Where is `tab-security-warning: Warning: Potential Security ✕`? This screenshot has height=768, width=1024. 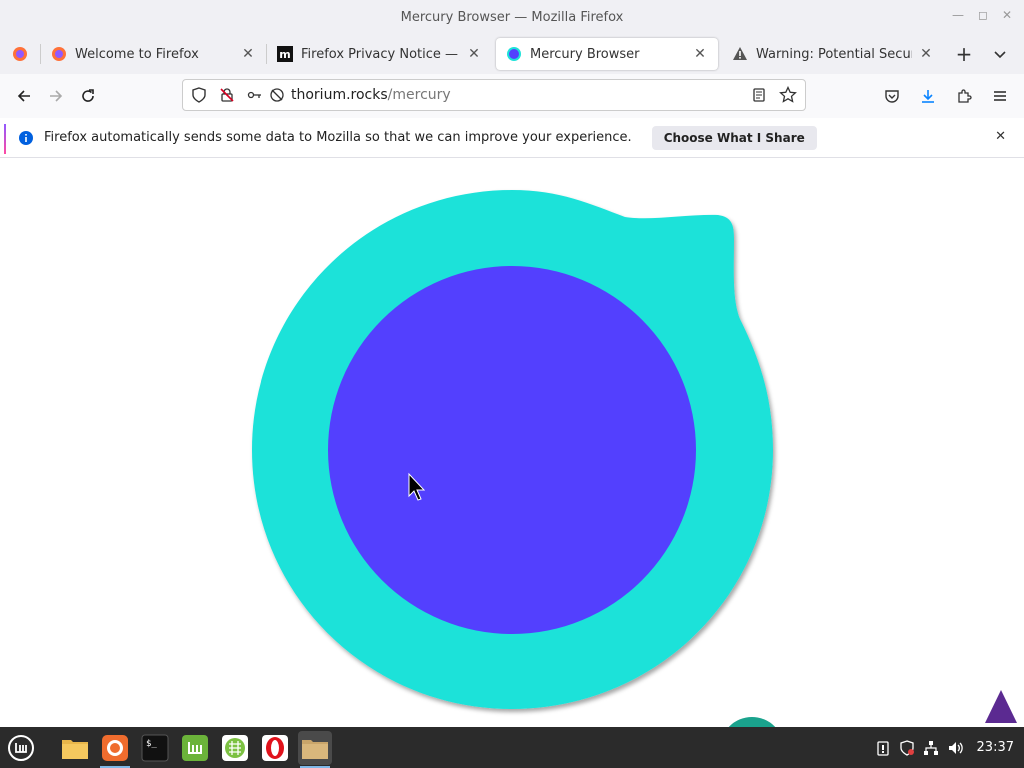
tab-security-warning: Warning: Potential Security ✕ is located at coordinates (833, 54).